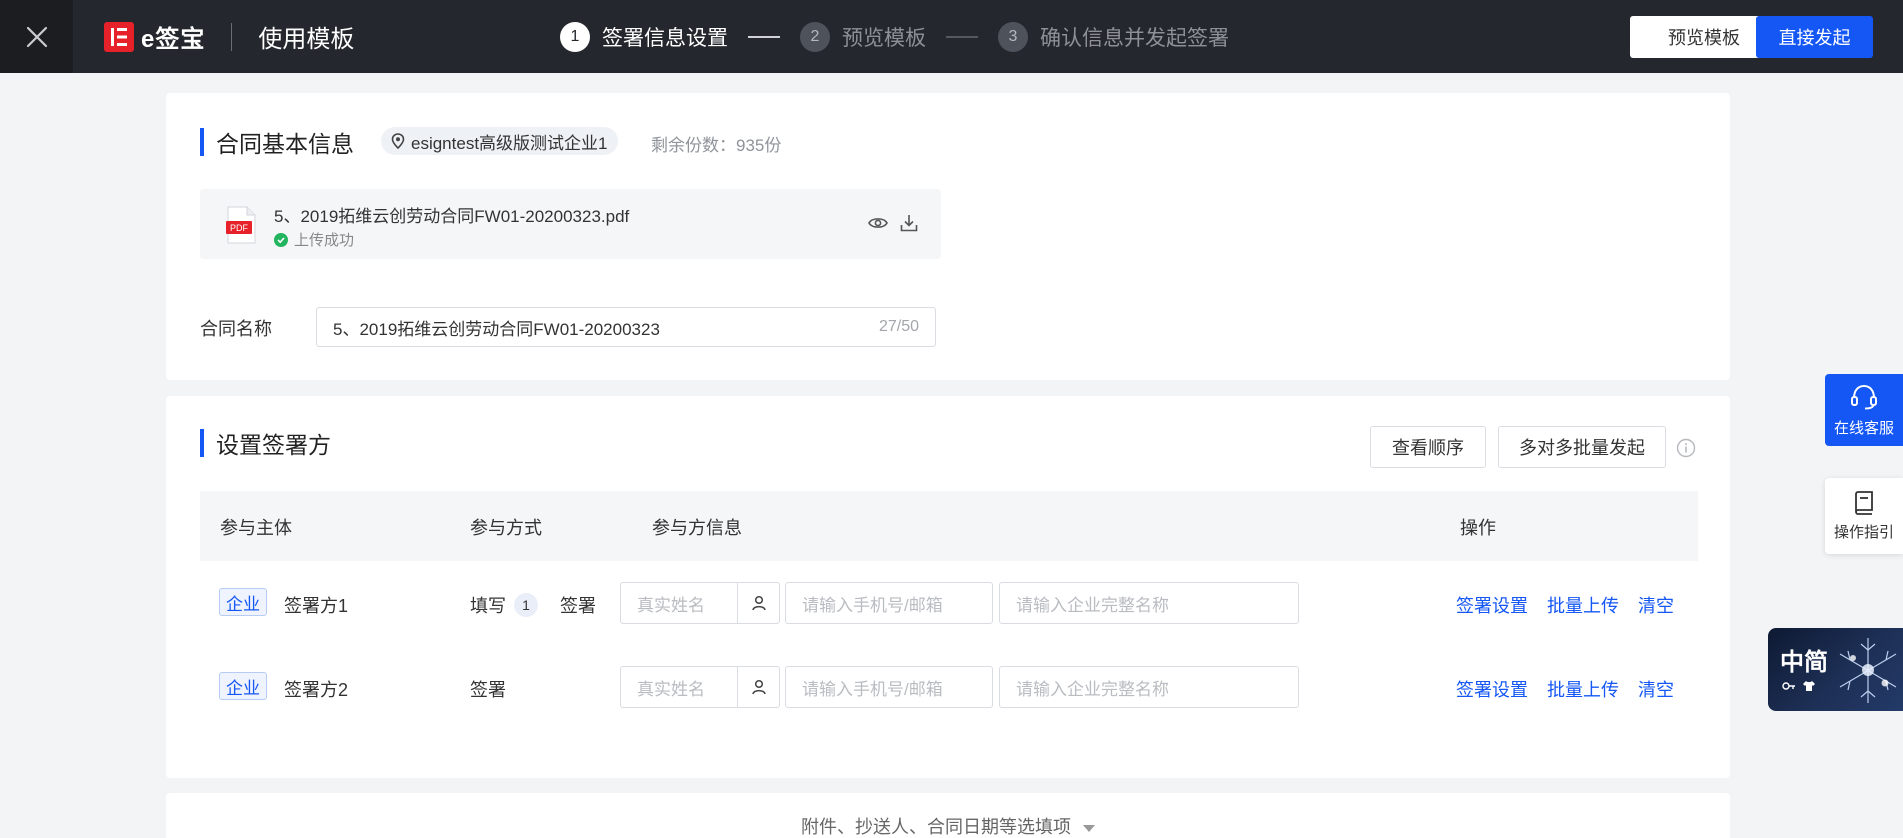  What do you see at coordinates (1863, 428) in the screenshot?
I see `online-service-label: 在线客服` at bounding box center [1863, 428].